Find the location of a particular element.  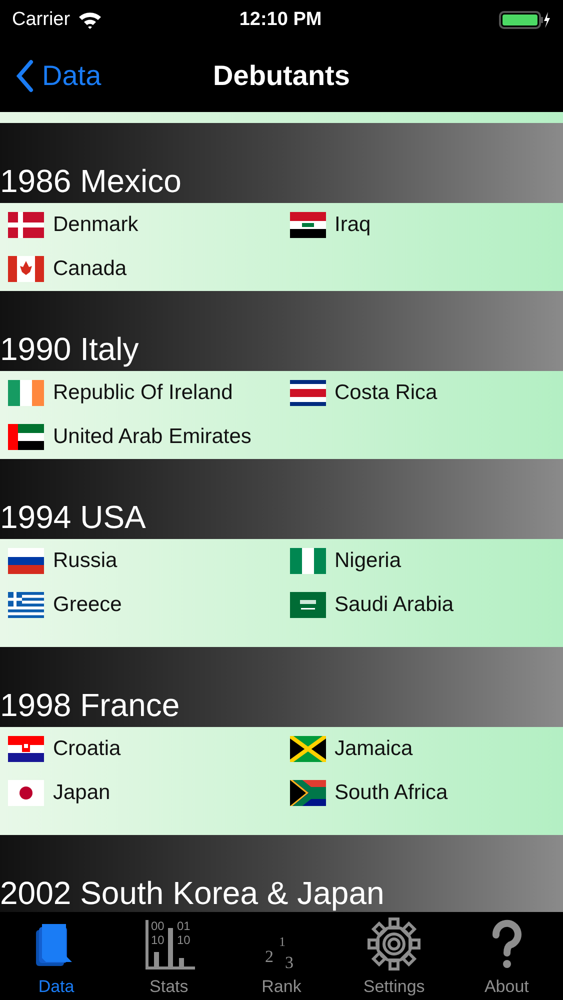

tab-bar-item: 2 1 3 Rank is located at coordinates (281, 956).